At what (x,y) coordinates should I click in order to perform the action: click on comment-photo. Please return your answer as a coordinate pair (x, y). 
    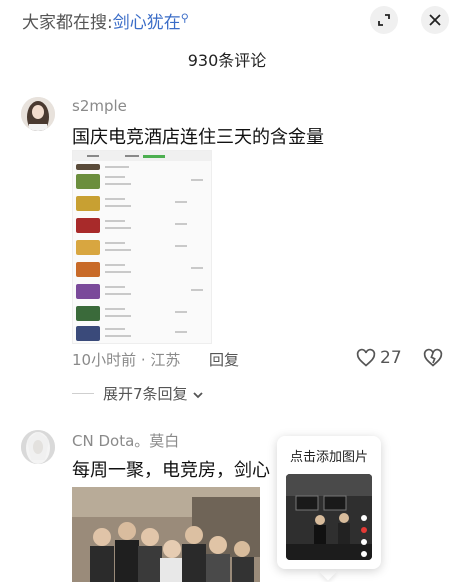
    Looking at the image, I should click on (166, 534).